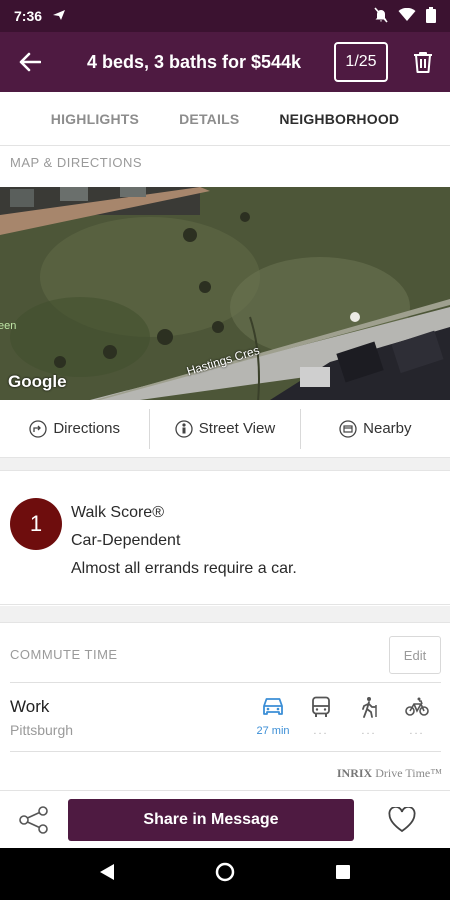 The width and height of the screenshot is (450, 900). I want to click on nav-home-button, so click(225, 874).